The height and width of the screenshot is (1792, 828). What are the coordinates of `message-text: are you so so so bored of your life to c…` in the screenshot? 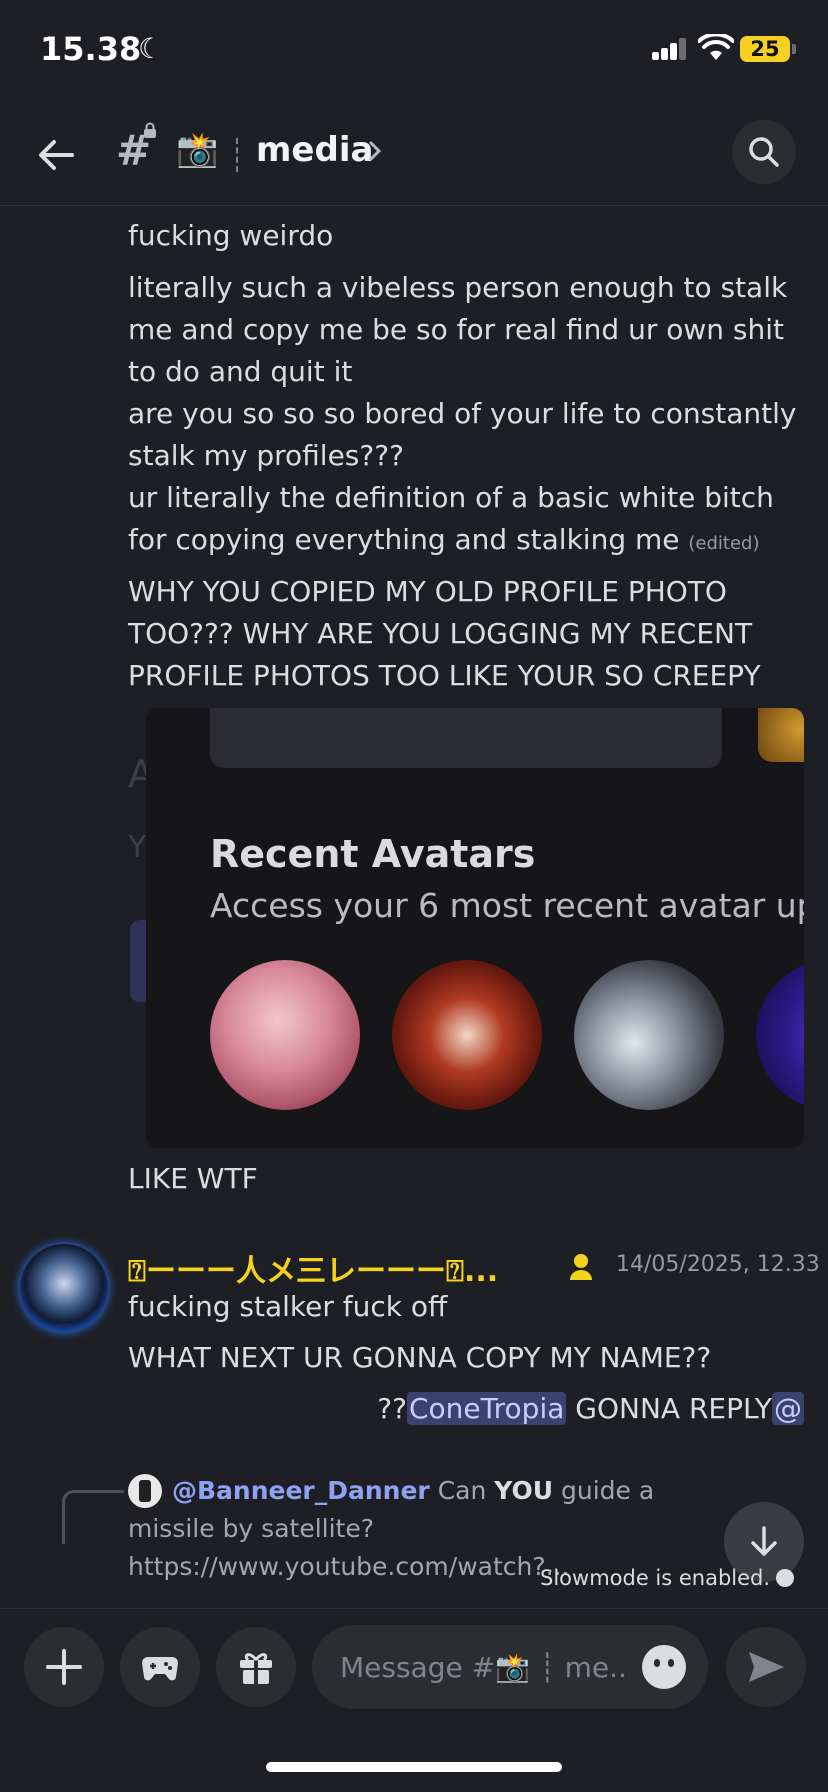 It's located at (462, 434).